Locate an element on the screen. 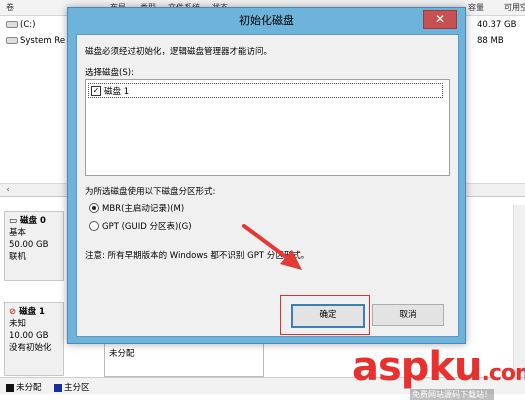  disk-name: 磁盘 1 is located at coordinates (32, 312).